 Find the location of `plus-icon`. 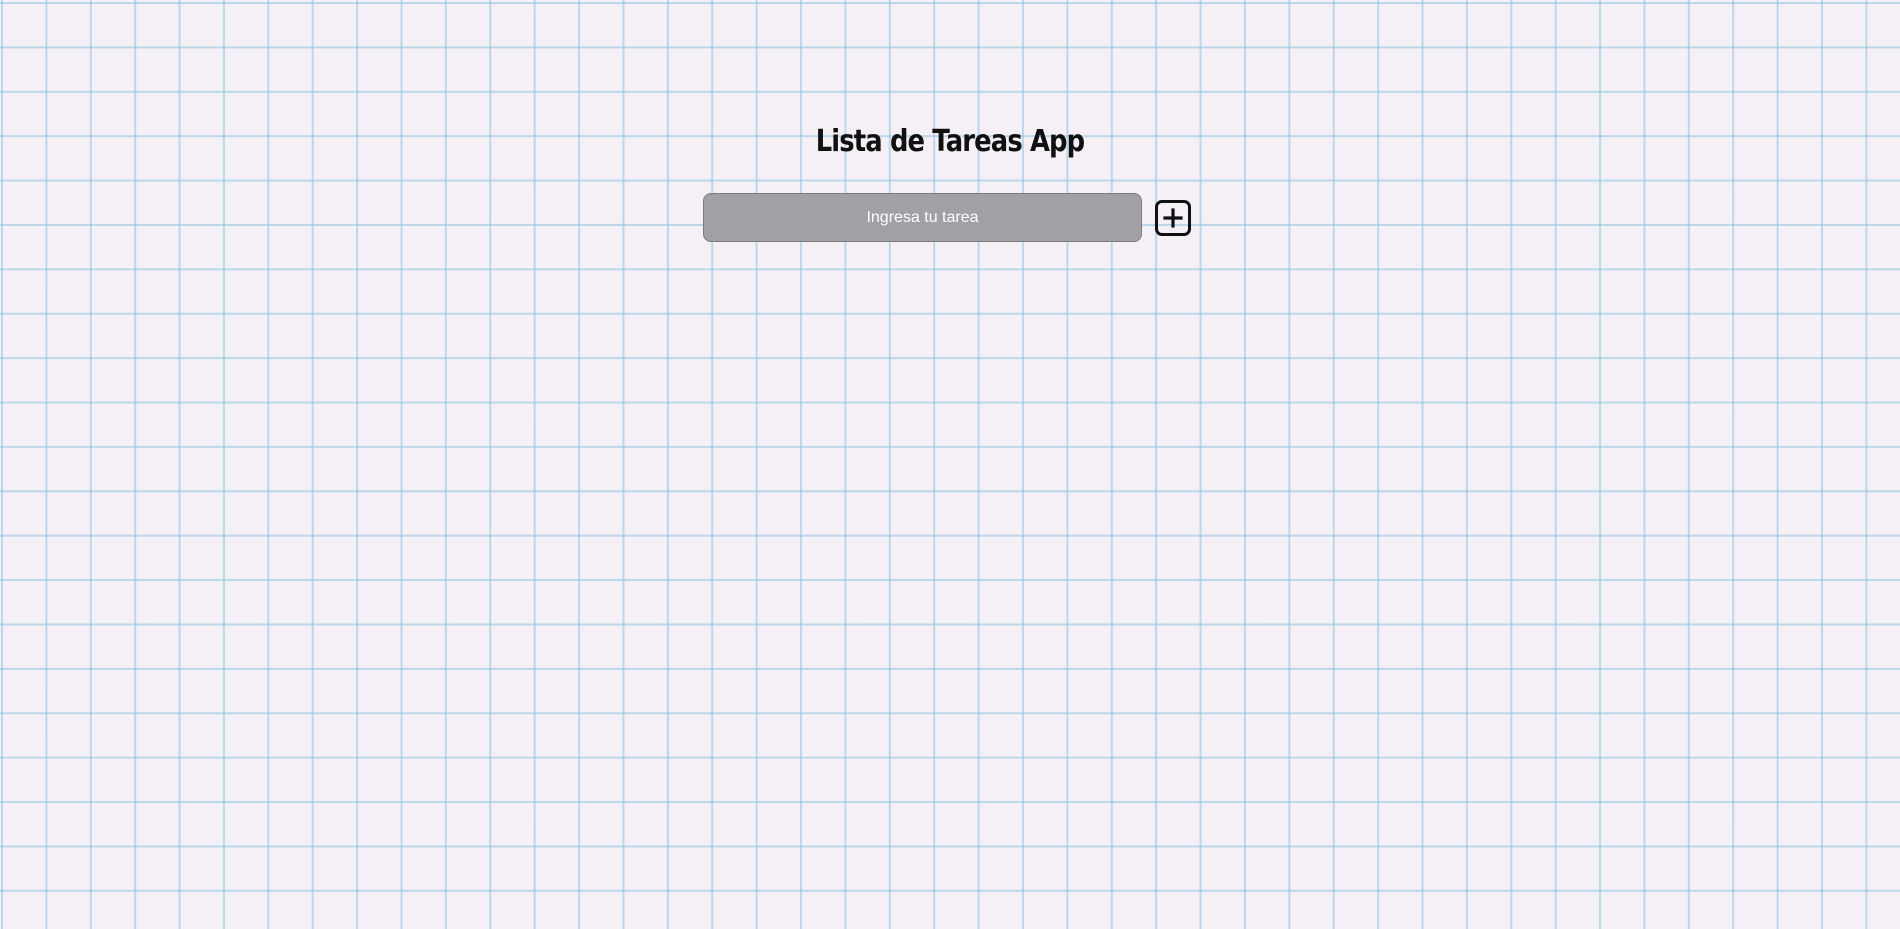

plus-icon is located at coordinates (1173, 218).